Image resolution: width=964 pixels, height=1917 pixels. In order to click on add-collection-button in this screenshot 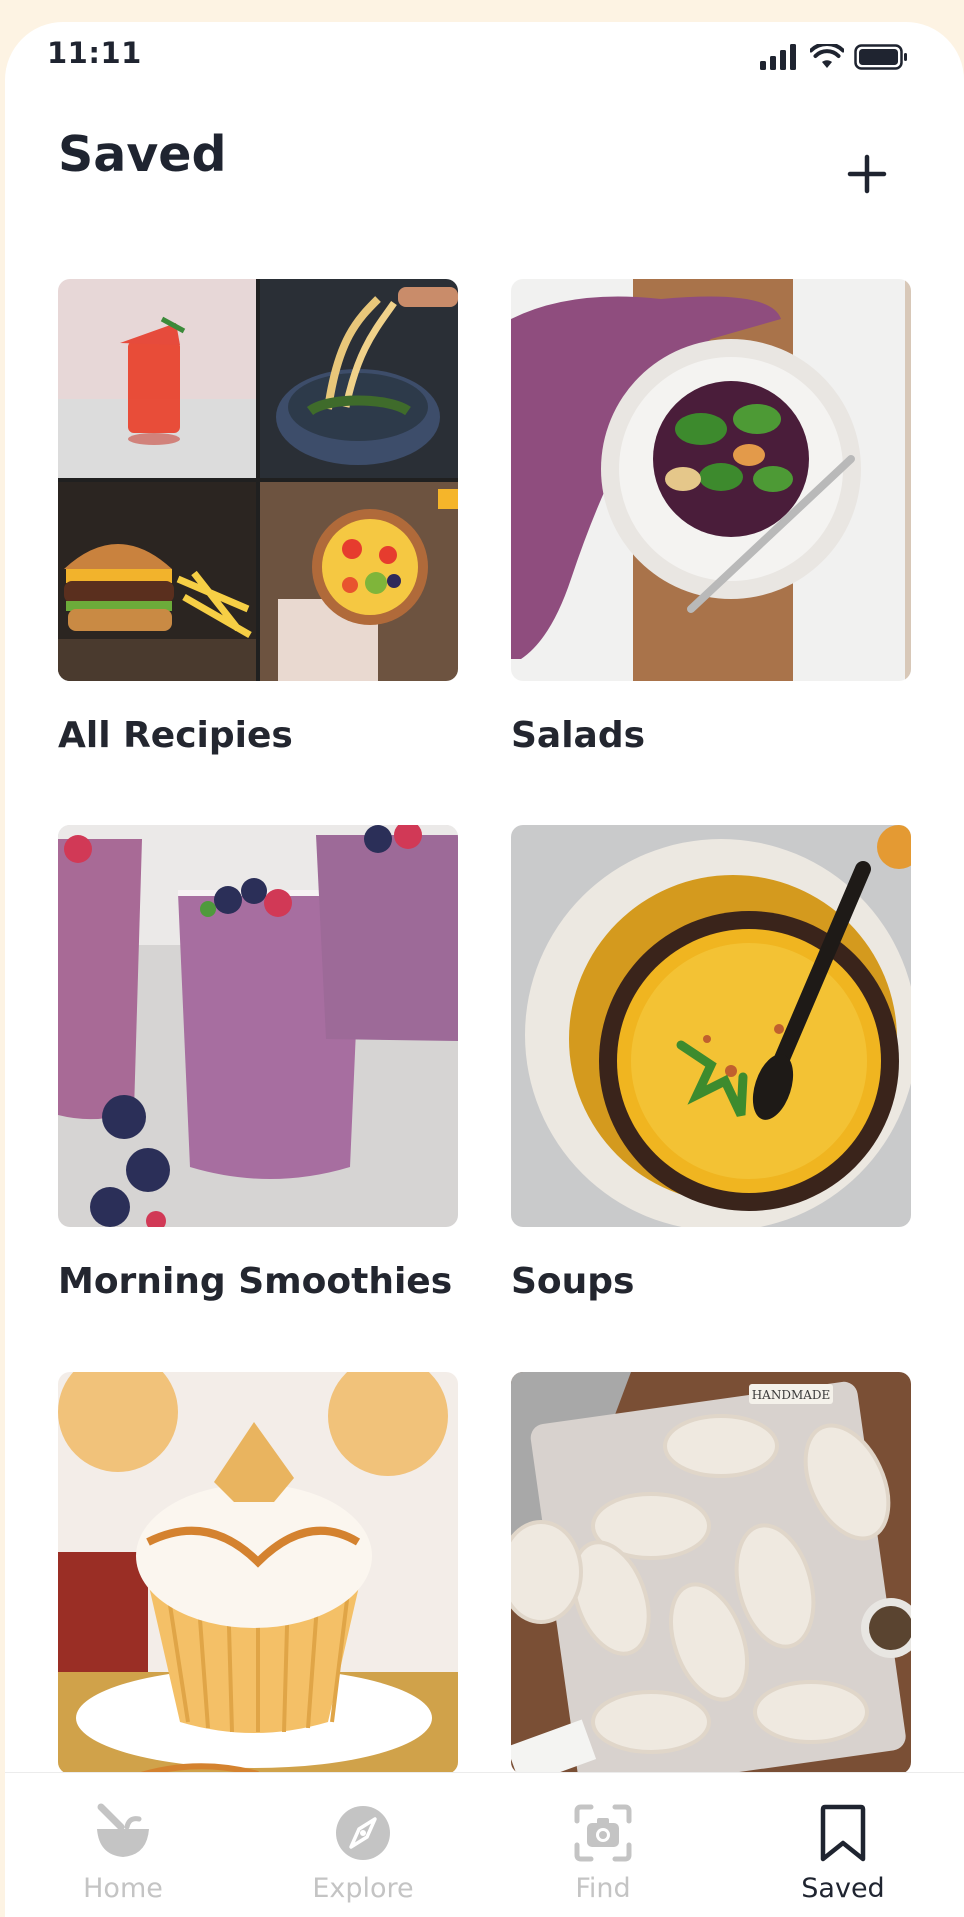, I will do `click(867, 174)`.